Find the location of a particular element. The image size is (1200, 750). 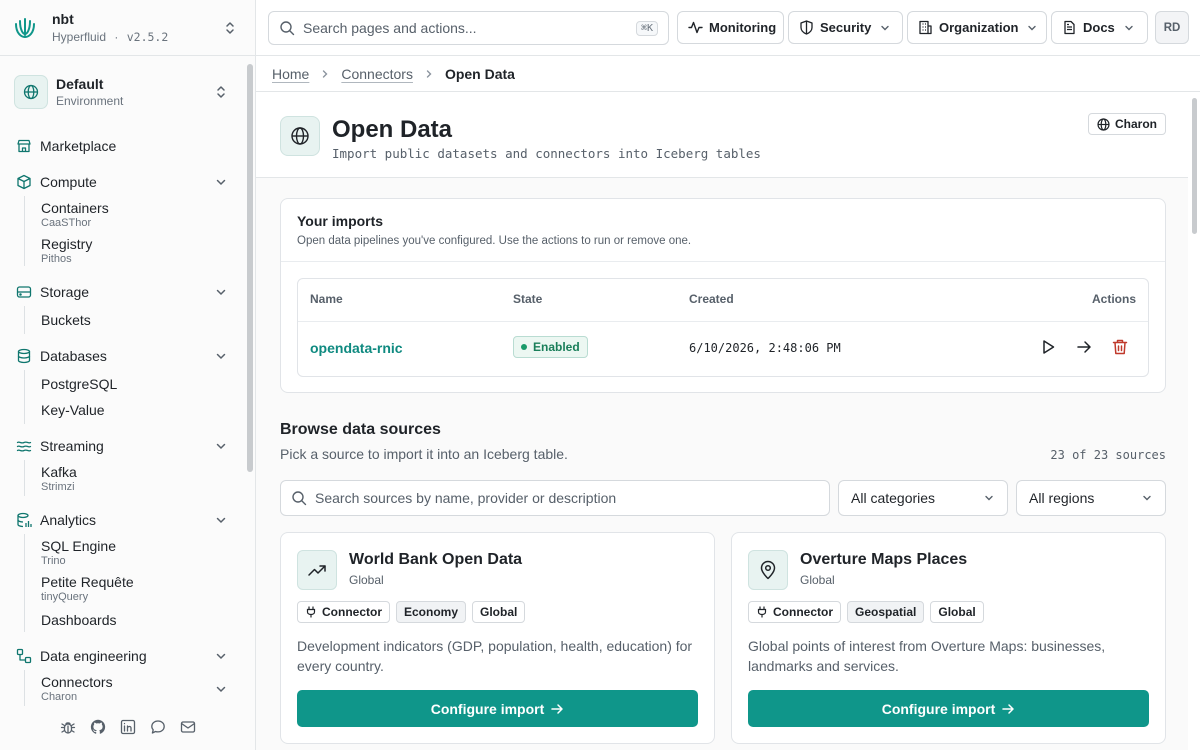

bug-icon is located at coordinates (68, 727).